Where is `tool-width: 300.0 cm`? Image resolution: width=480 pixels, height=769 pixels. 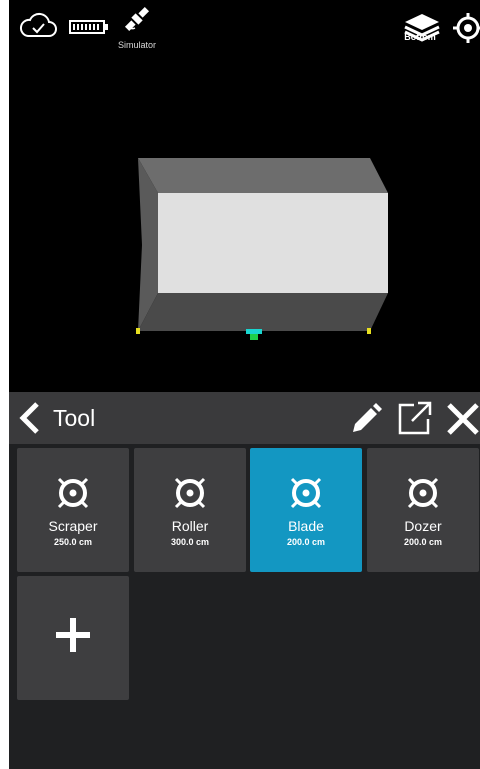 tool-width: 300.0 cm is located at coordinates (190, 542).